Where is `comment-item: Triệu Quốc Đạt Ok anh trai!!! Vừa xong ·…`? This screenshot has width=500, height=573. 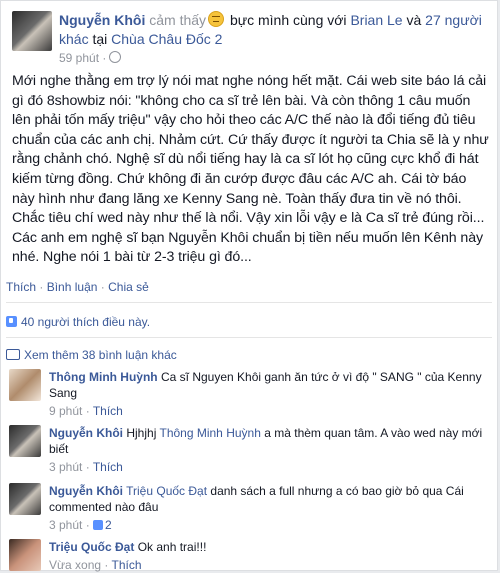
comment-item: Triệu Quốc Đạt Ok anh trai!!! Vừa xong ·… is located at coordinates (248, 556).